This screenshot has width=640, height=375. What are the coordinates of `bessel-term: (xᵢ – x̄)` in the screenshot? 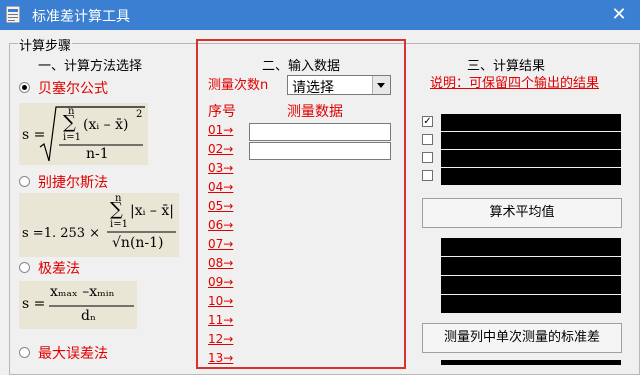 It's located at (106, 125).